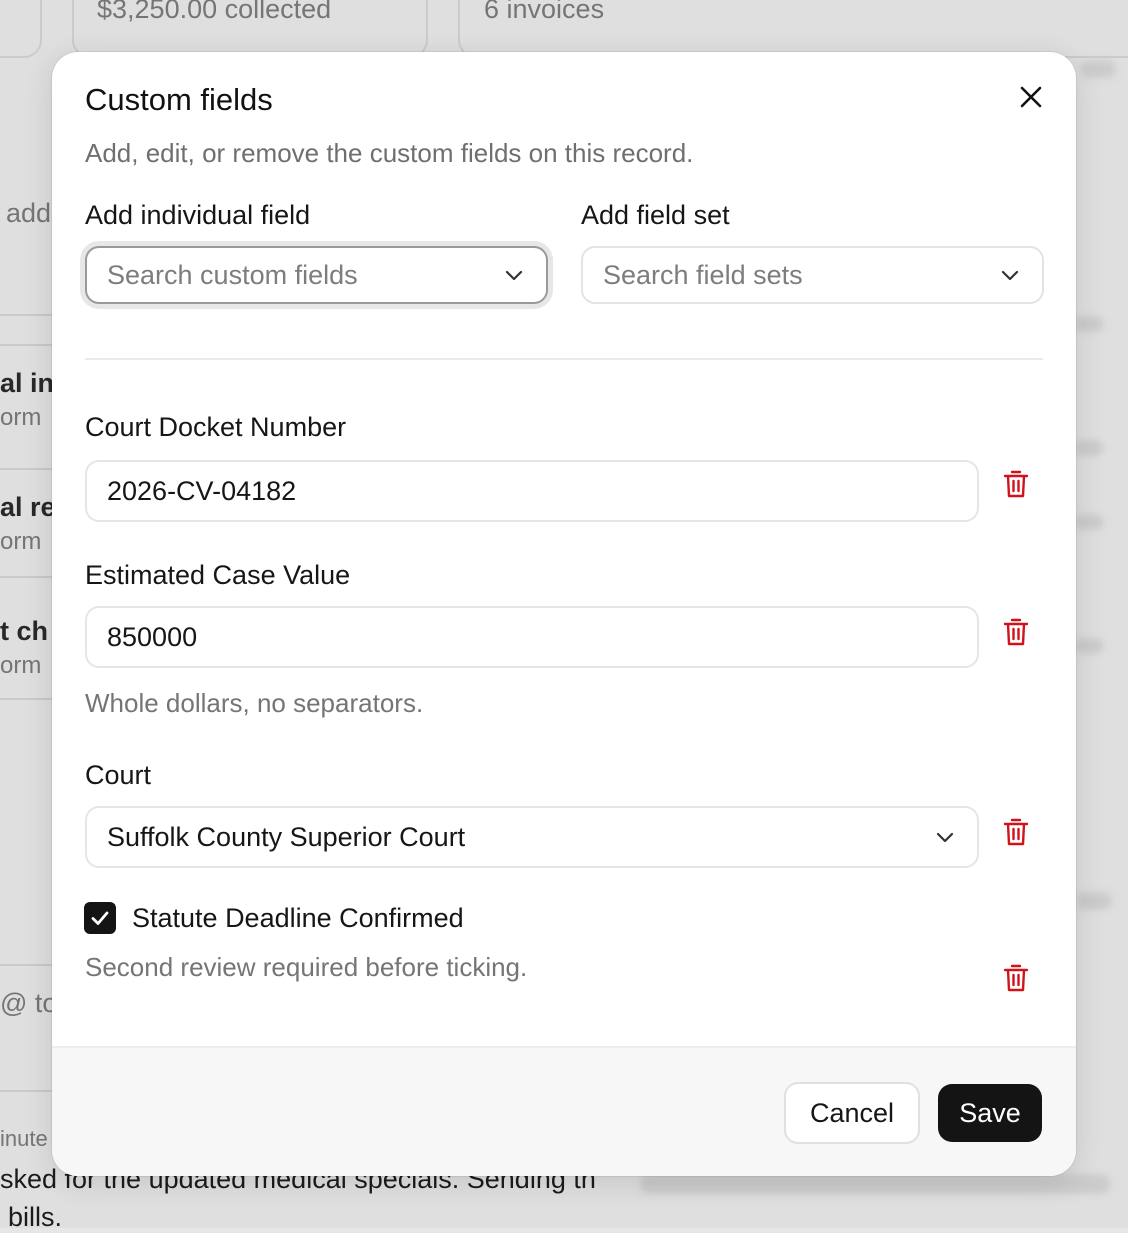 The width and height of the screenshot is (1128, 1233). What do you see at coordinates (218, 575) in the screenshot?
I see `estimated-case-value-label: Estimated Case Value` at bounding box center [218, 575].